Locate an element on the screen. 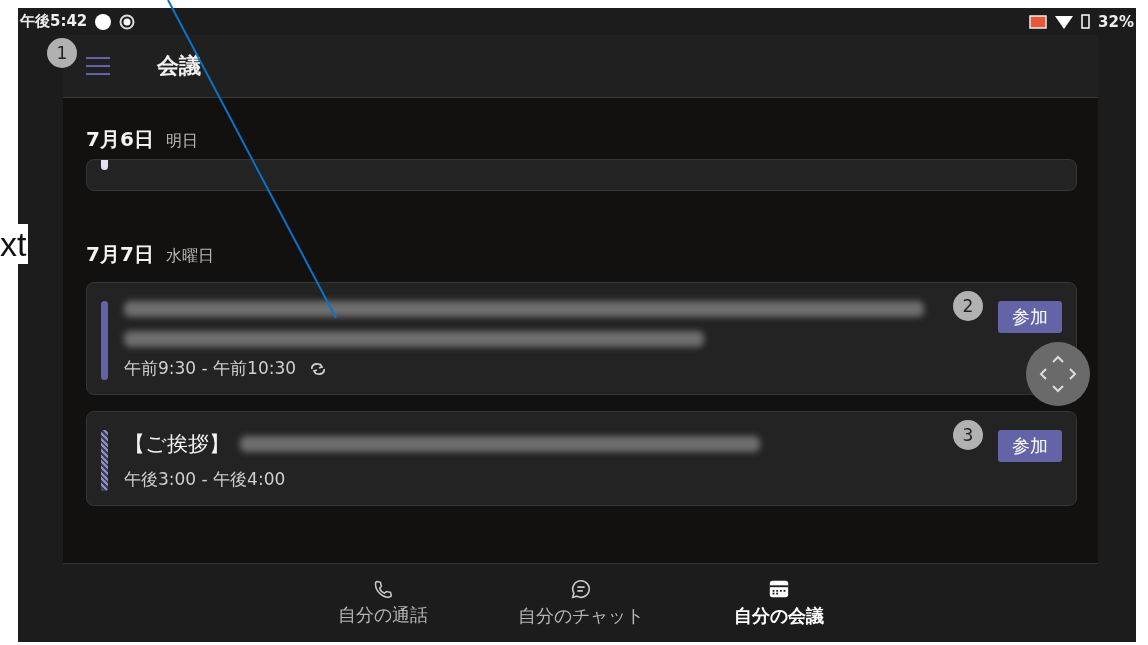  day-label: 明日 is located at coordinates (181, 141).